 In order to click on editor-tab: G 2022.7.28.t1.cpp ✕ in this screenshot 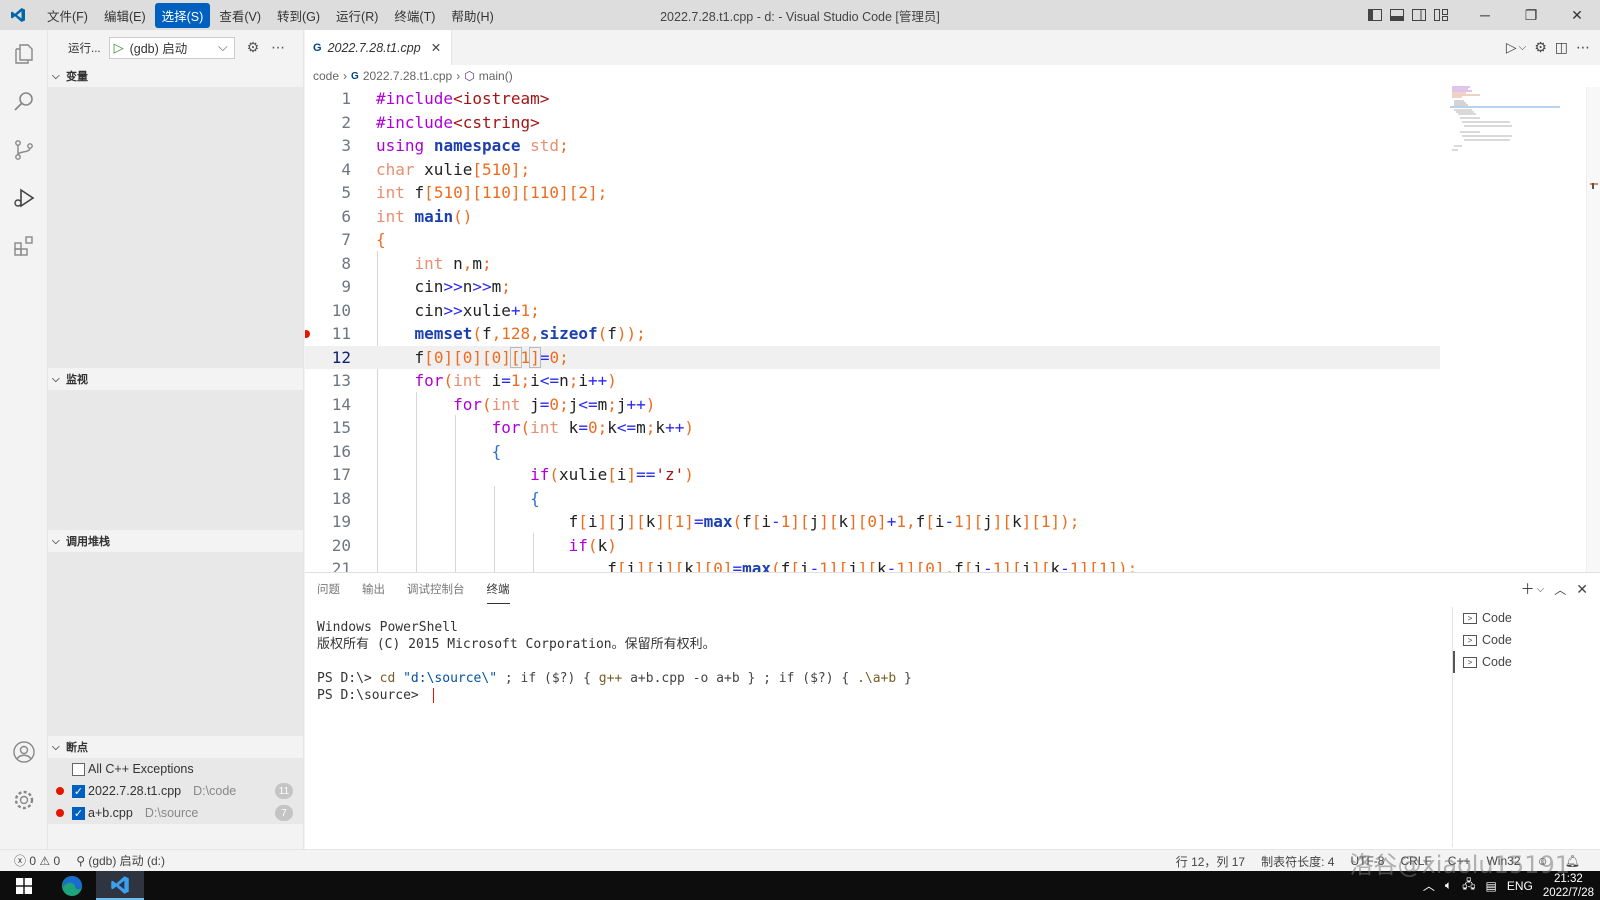, I will do `click(379, 47)`.